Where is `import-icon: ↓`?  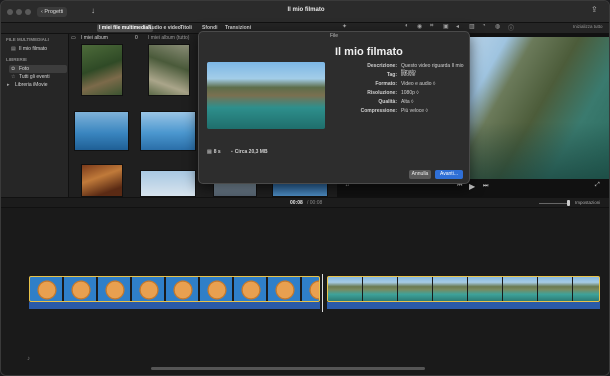
import-icon: ↓ is located at coordinates (93, 10).